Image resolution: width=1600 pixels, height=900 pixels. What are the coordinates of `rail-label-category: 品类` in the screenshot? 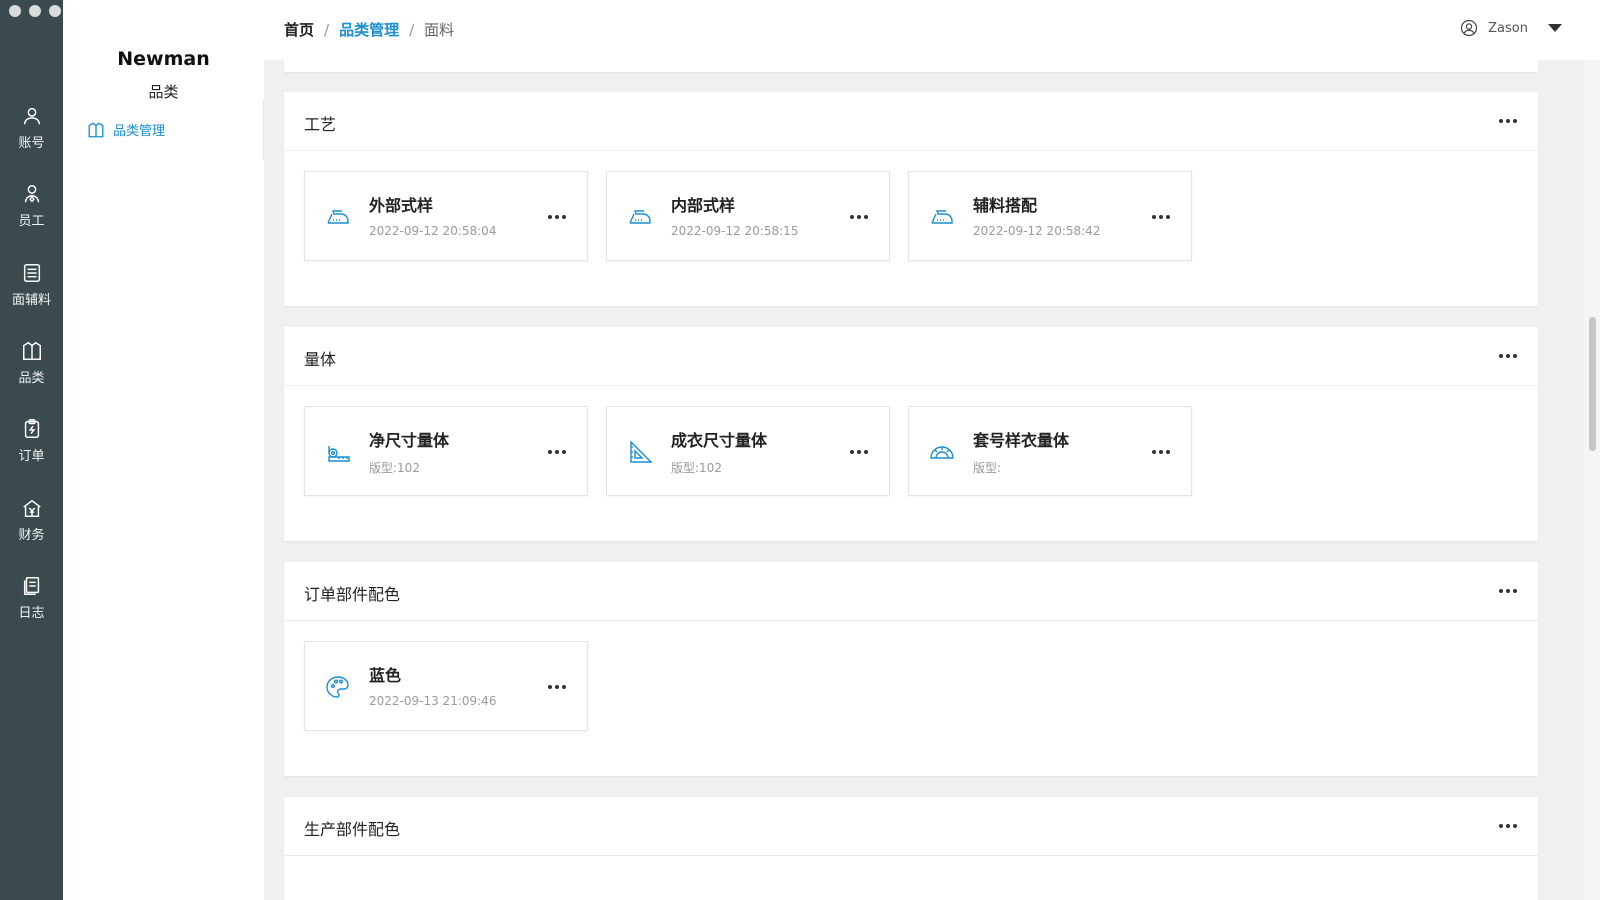 It's located at (31, 378).